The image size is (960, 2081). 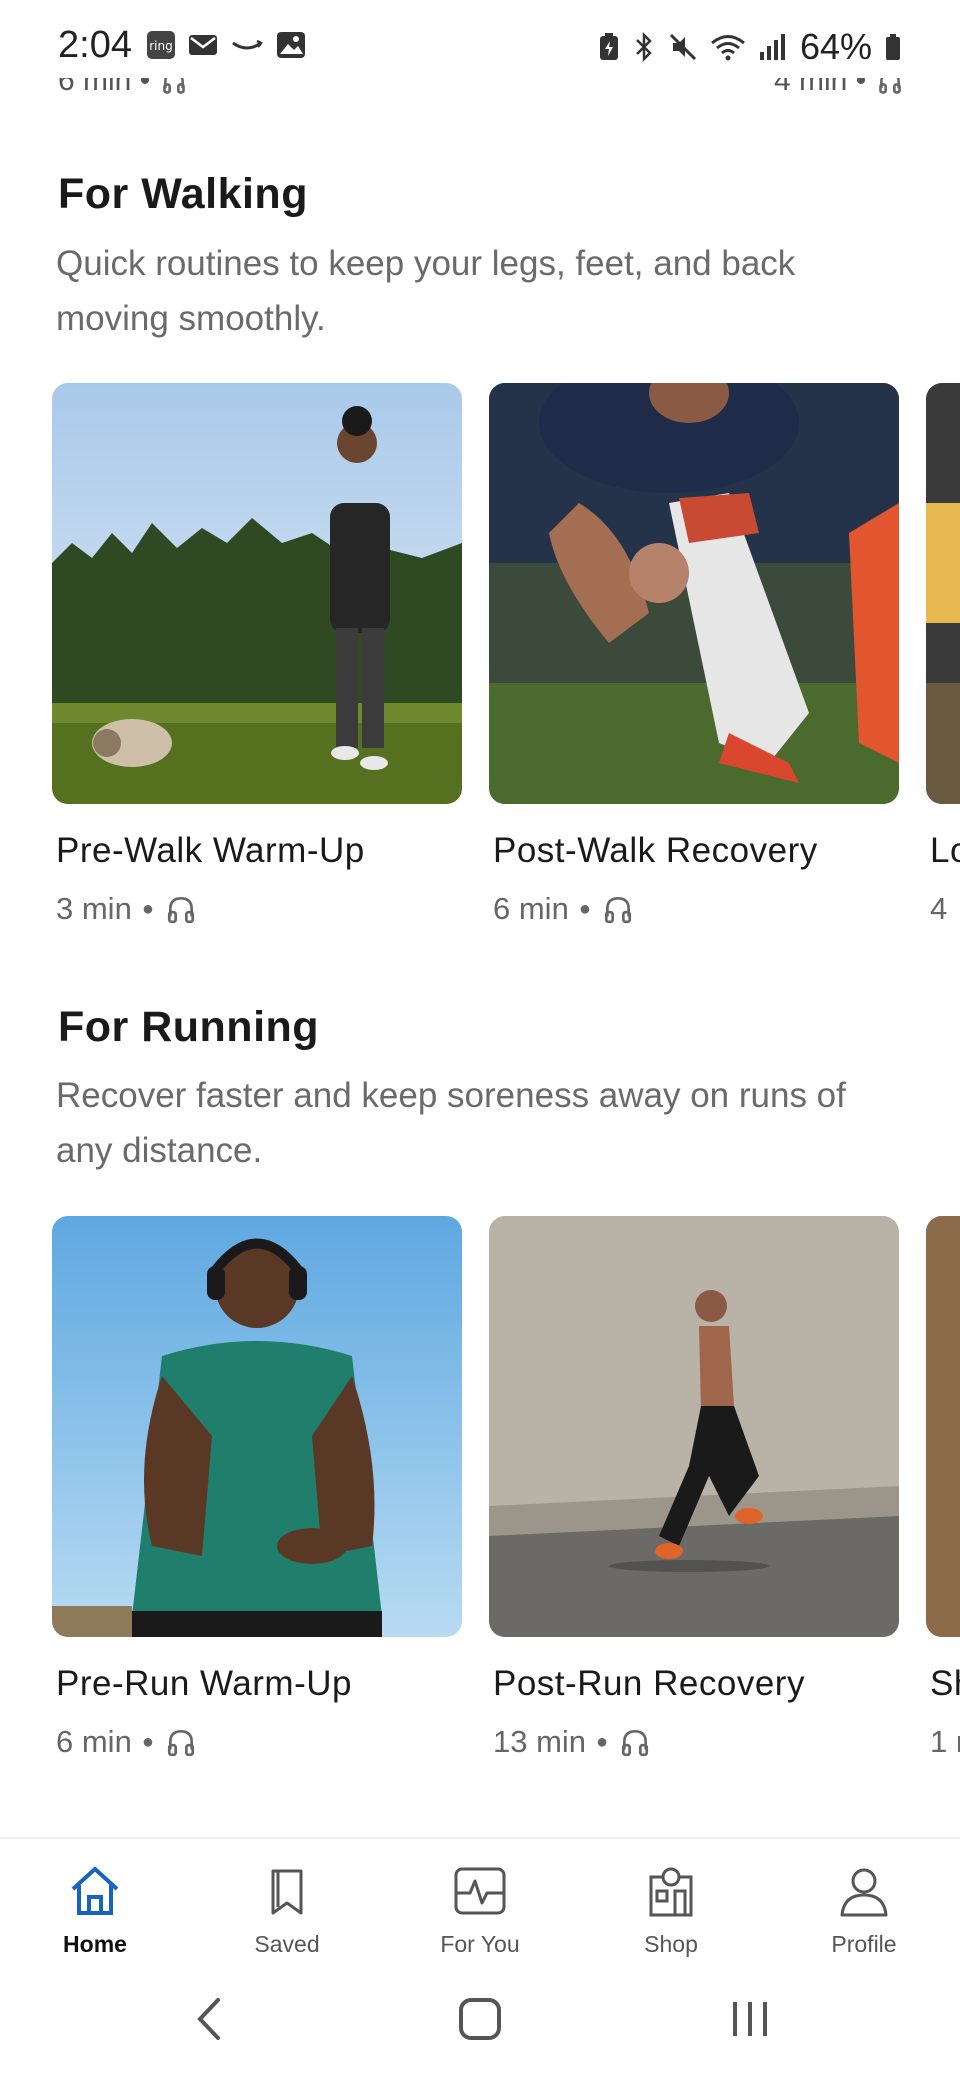 I want to click on battery-percent: 64%, so click(x=835, y=46).